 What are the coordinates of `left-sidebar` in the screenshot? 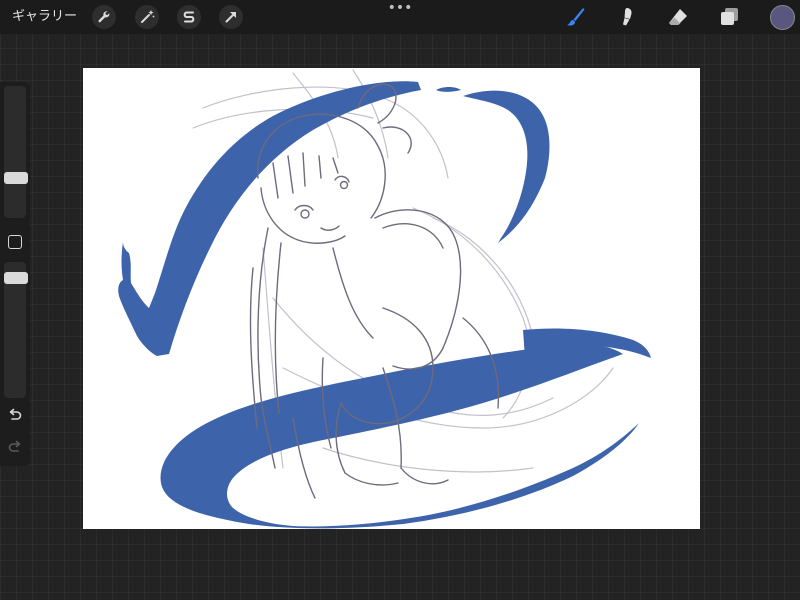 It's located at (15, 274).